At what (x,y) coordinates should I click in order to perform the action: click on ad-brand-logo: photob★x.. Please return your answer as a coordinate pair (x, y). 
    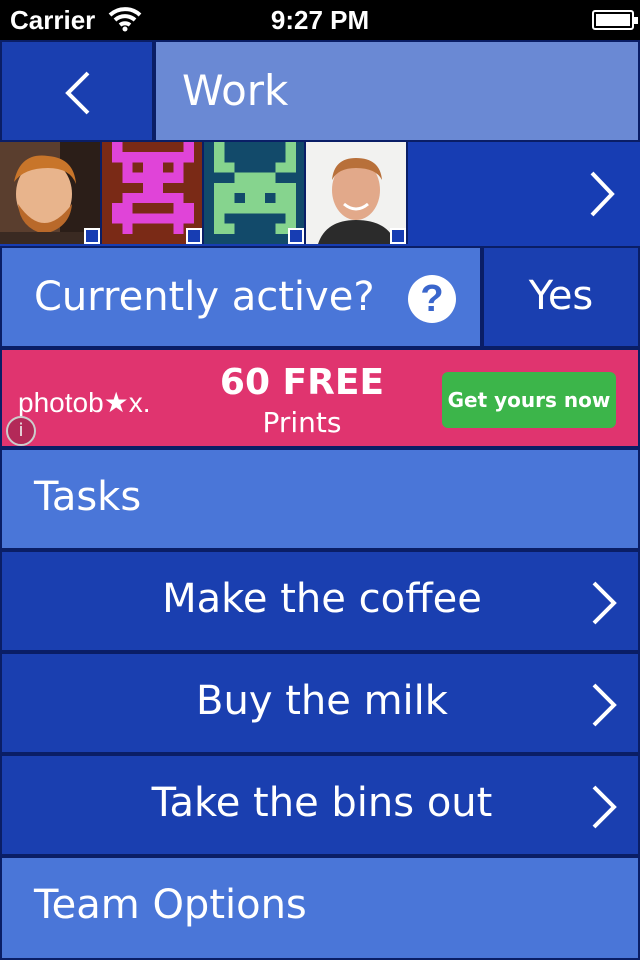
    Looking at the image, I should click on (84, 402).